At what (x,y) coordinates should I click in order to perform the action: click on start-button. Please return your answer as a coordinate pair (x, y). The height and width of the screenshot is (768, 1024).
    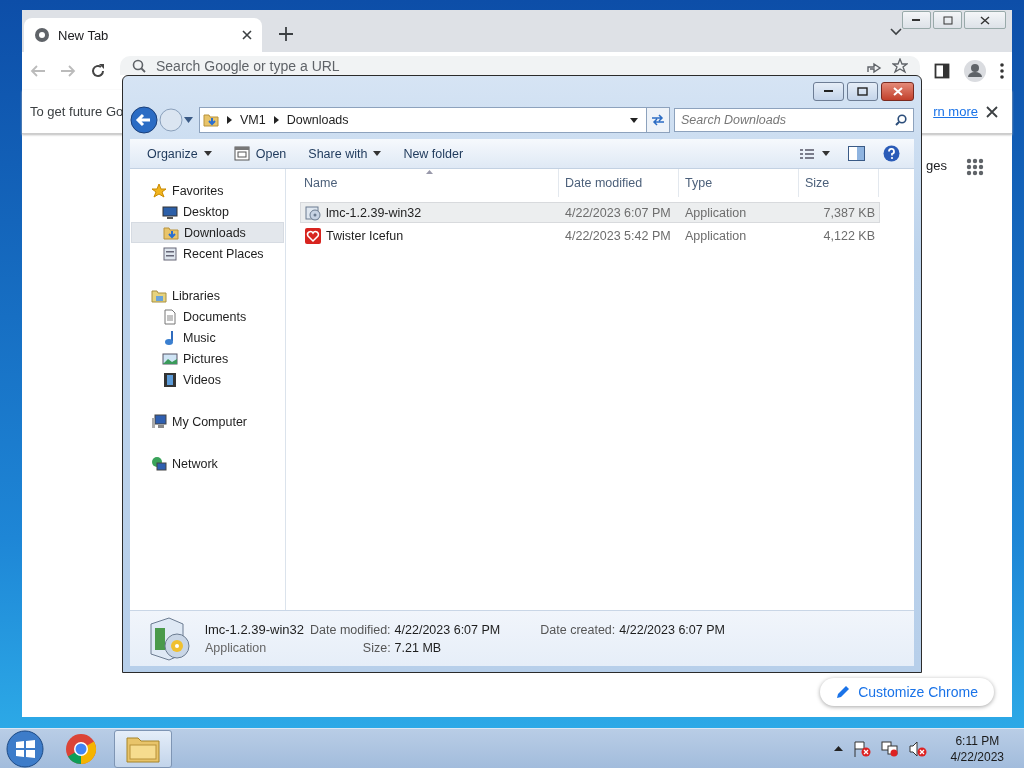
    Looking at the image, I should click on (25, 748).